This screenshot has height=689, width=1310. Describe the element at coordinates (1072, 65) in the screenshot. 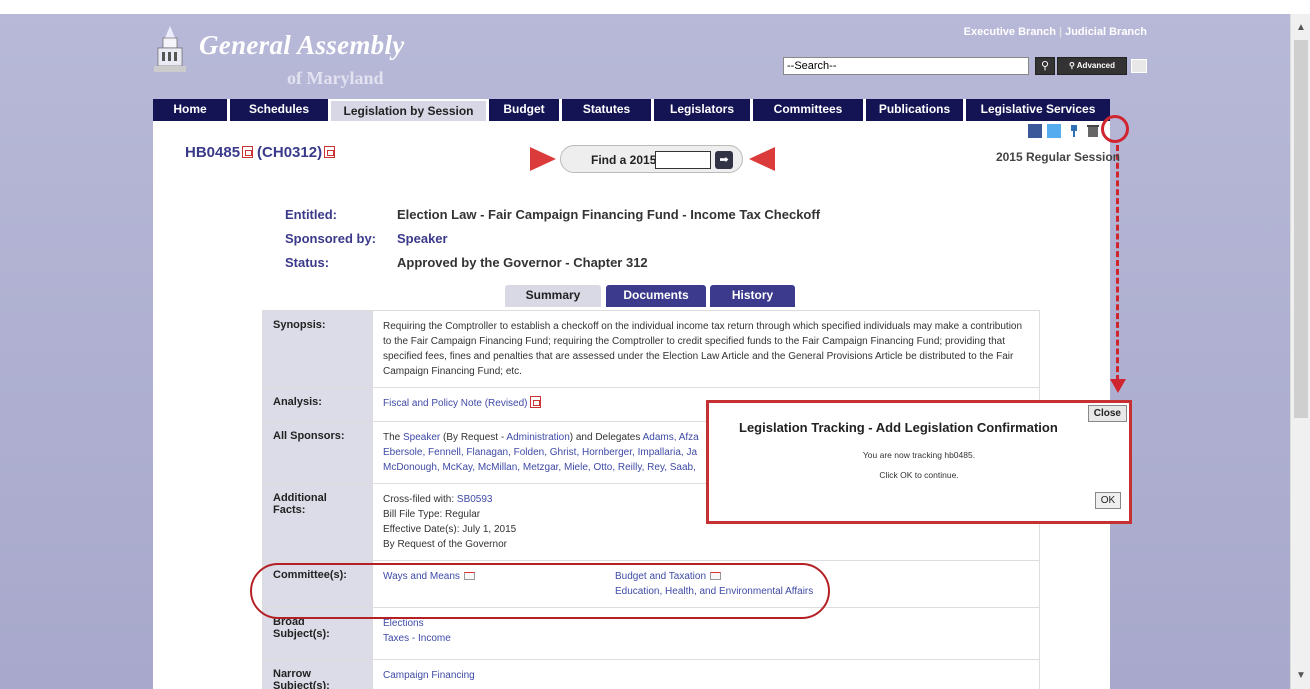

I see `advanced-search-icon: ⚲` at that location.